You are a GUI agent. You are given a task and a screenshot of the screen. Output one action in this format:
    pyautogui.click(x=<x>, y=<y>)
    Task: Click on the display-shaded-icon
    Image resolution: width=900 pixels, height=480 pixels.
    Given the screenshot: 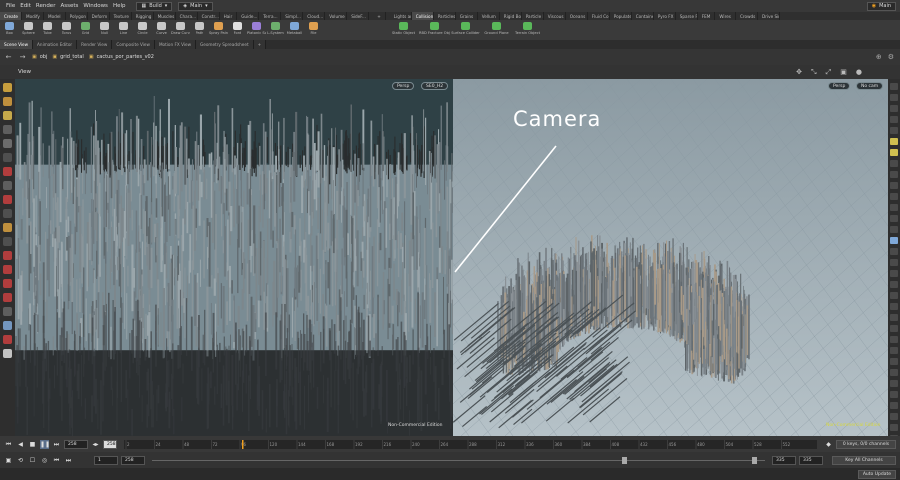 What is the action you would take?
    pyautogui.click(x=894, y=119)
    